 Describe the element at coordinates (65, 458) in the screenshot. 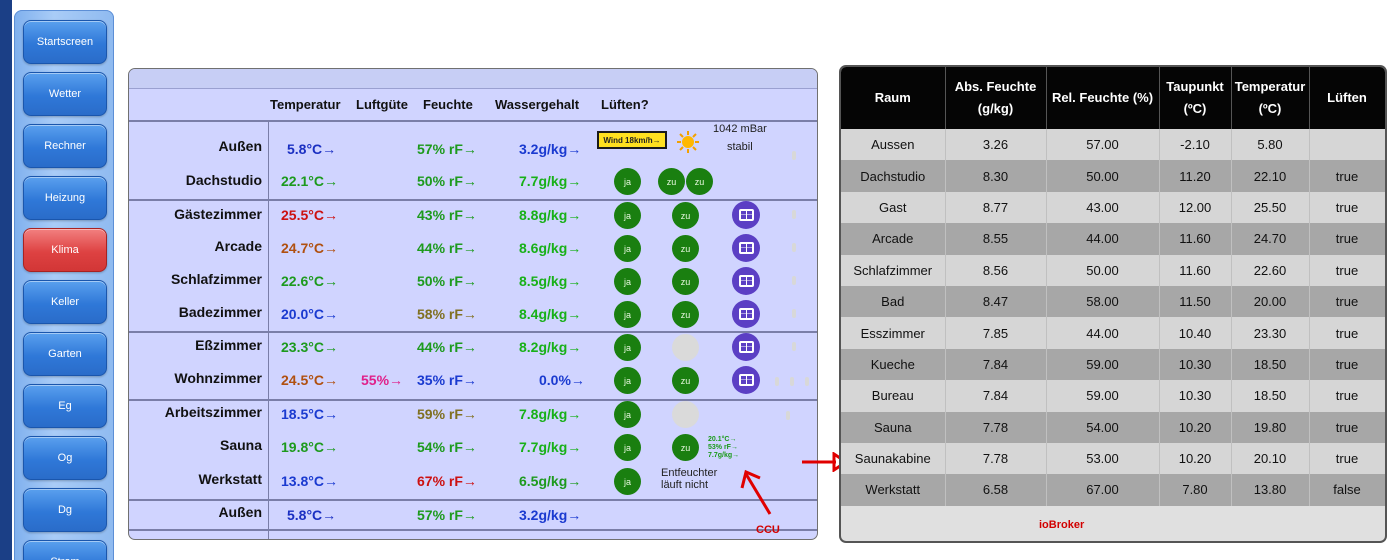

I see `nav-og-button: Og` at that location.